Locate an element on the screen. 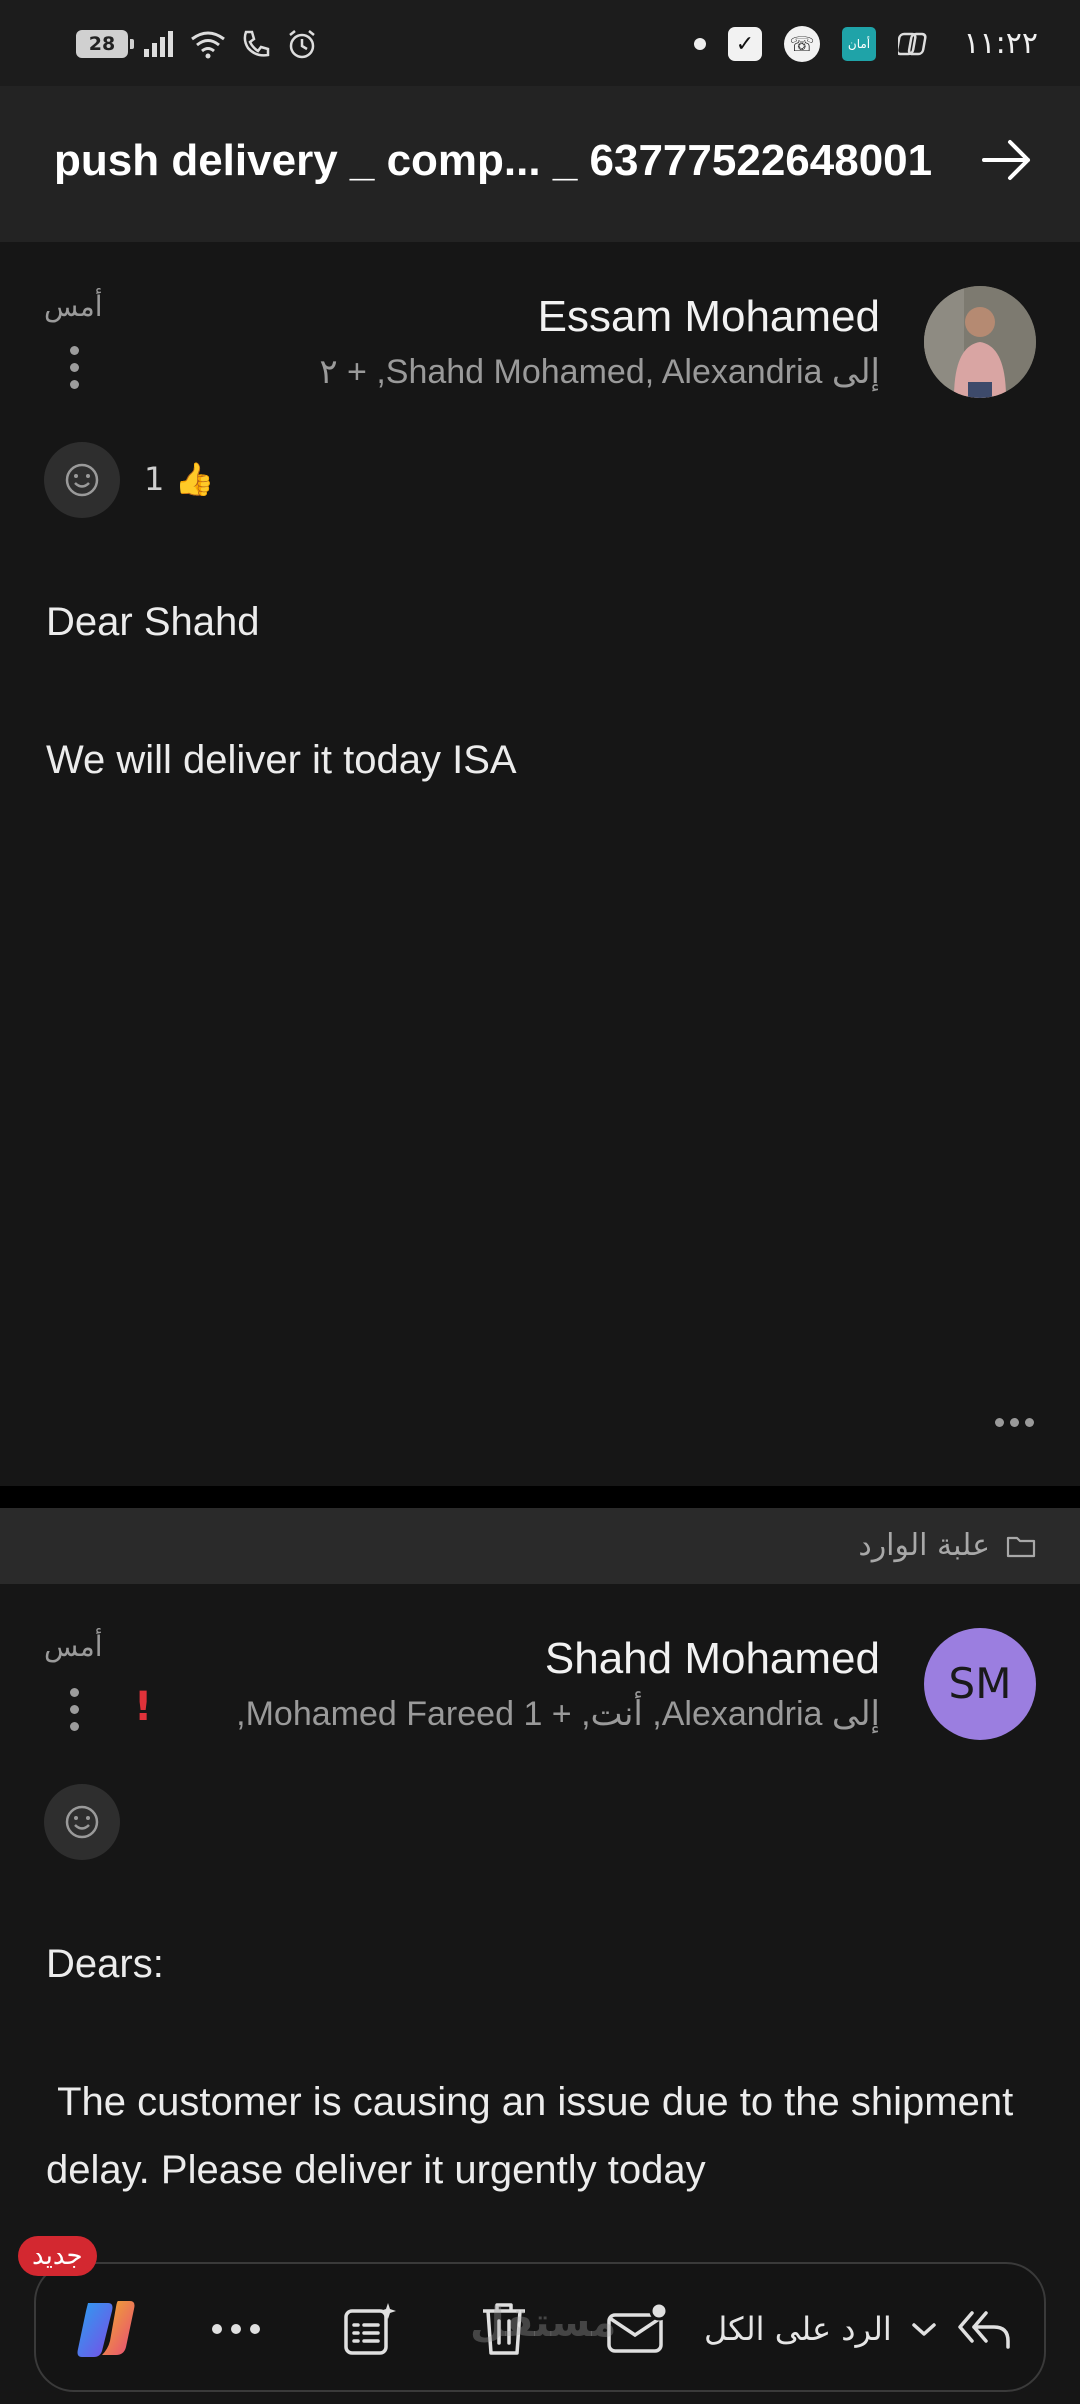 The width and height of the screenshot is (1080, 2404). message-body-line: Dear Shahd is located at coordinates (153, 622).